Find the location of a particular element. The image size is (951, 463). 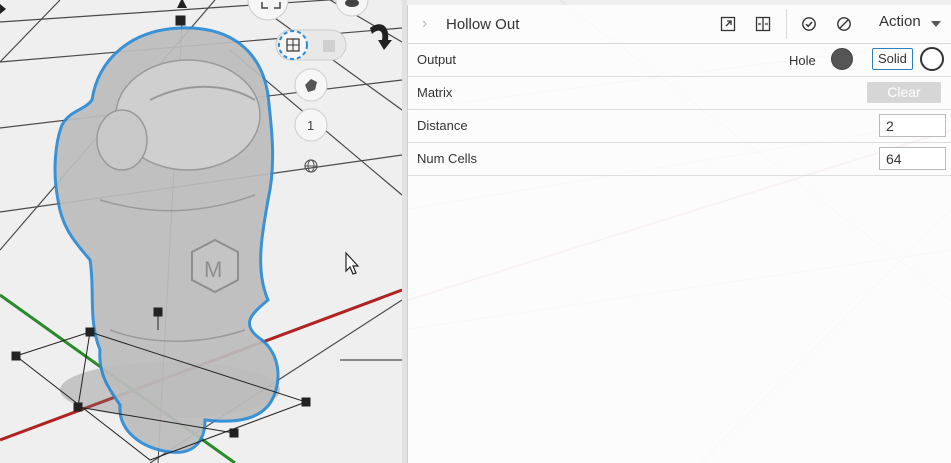

hole-label: Hole is located at coordinates (802, 60).